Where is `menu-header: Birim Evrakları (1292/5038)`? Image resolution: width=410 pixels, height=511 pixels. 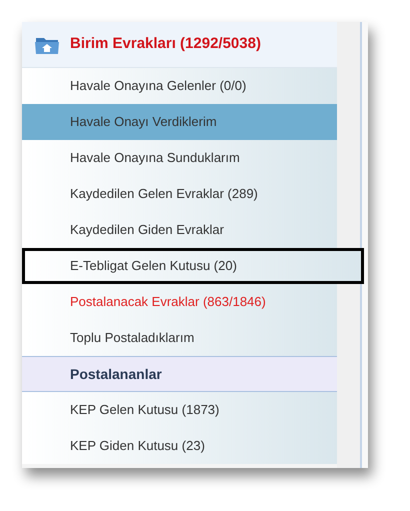
menu-header: Birim Evrakları (1292/5038) is located at coordinates (179, 45).